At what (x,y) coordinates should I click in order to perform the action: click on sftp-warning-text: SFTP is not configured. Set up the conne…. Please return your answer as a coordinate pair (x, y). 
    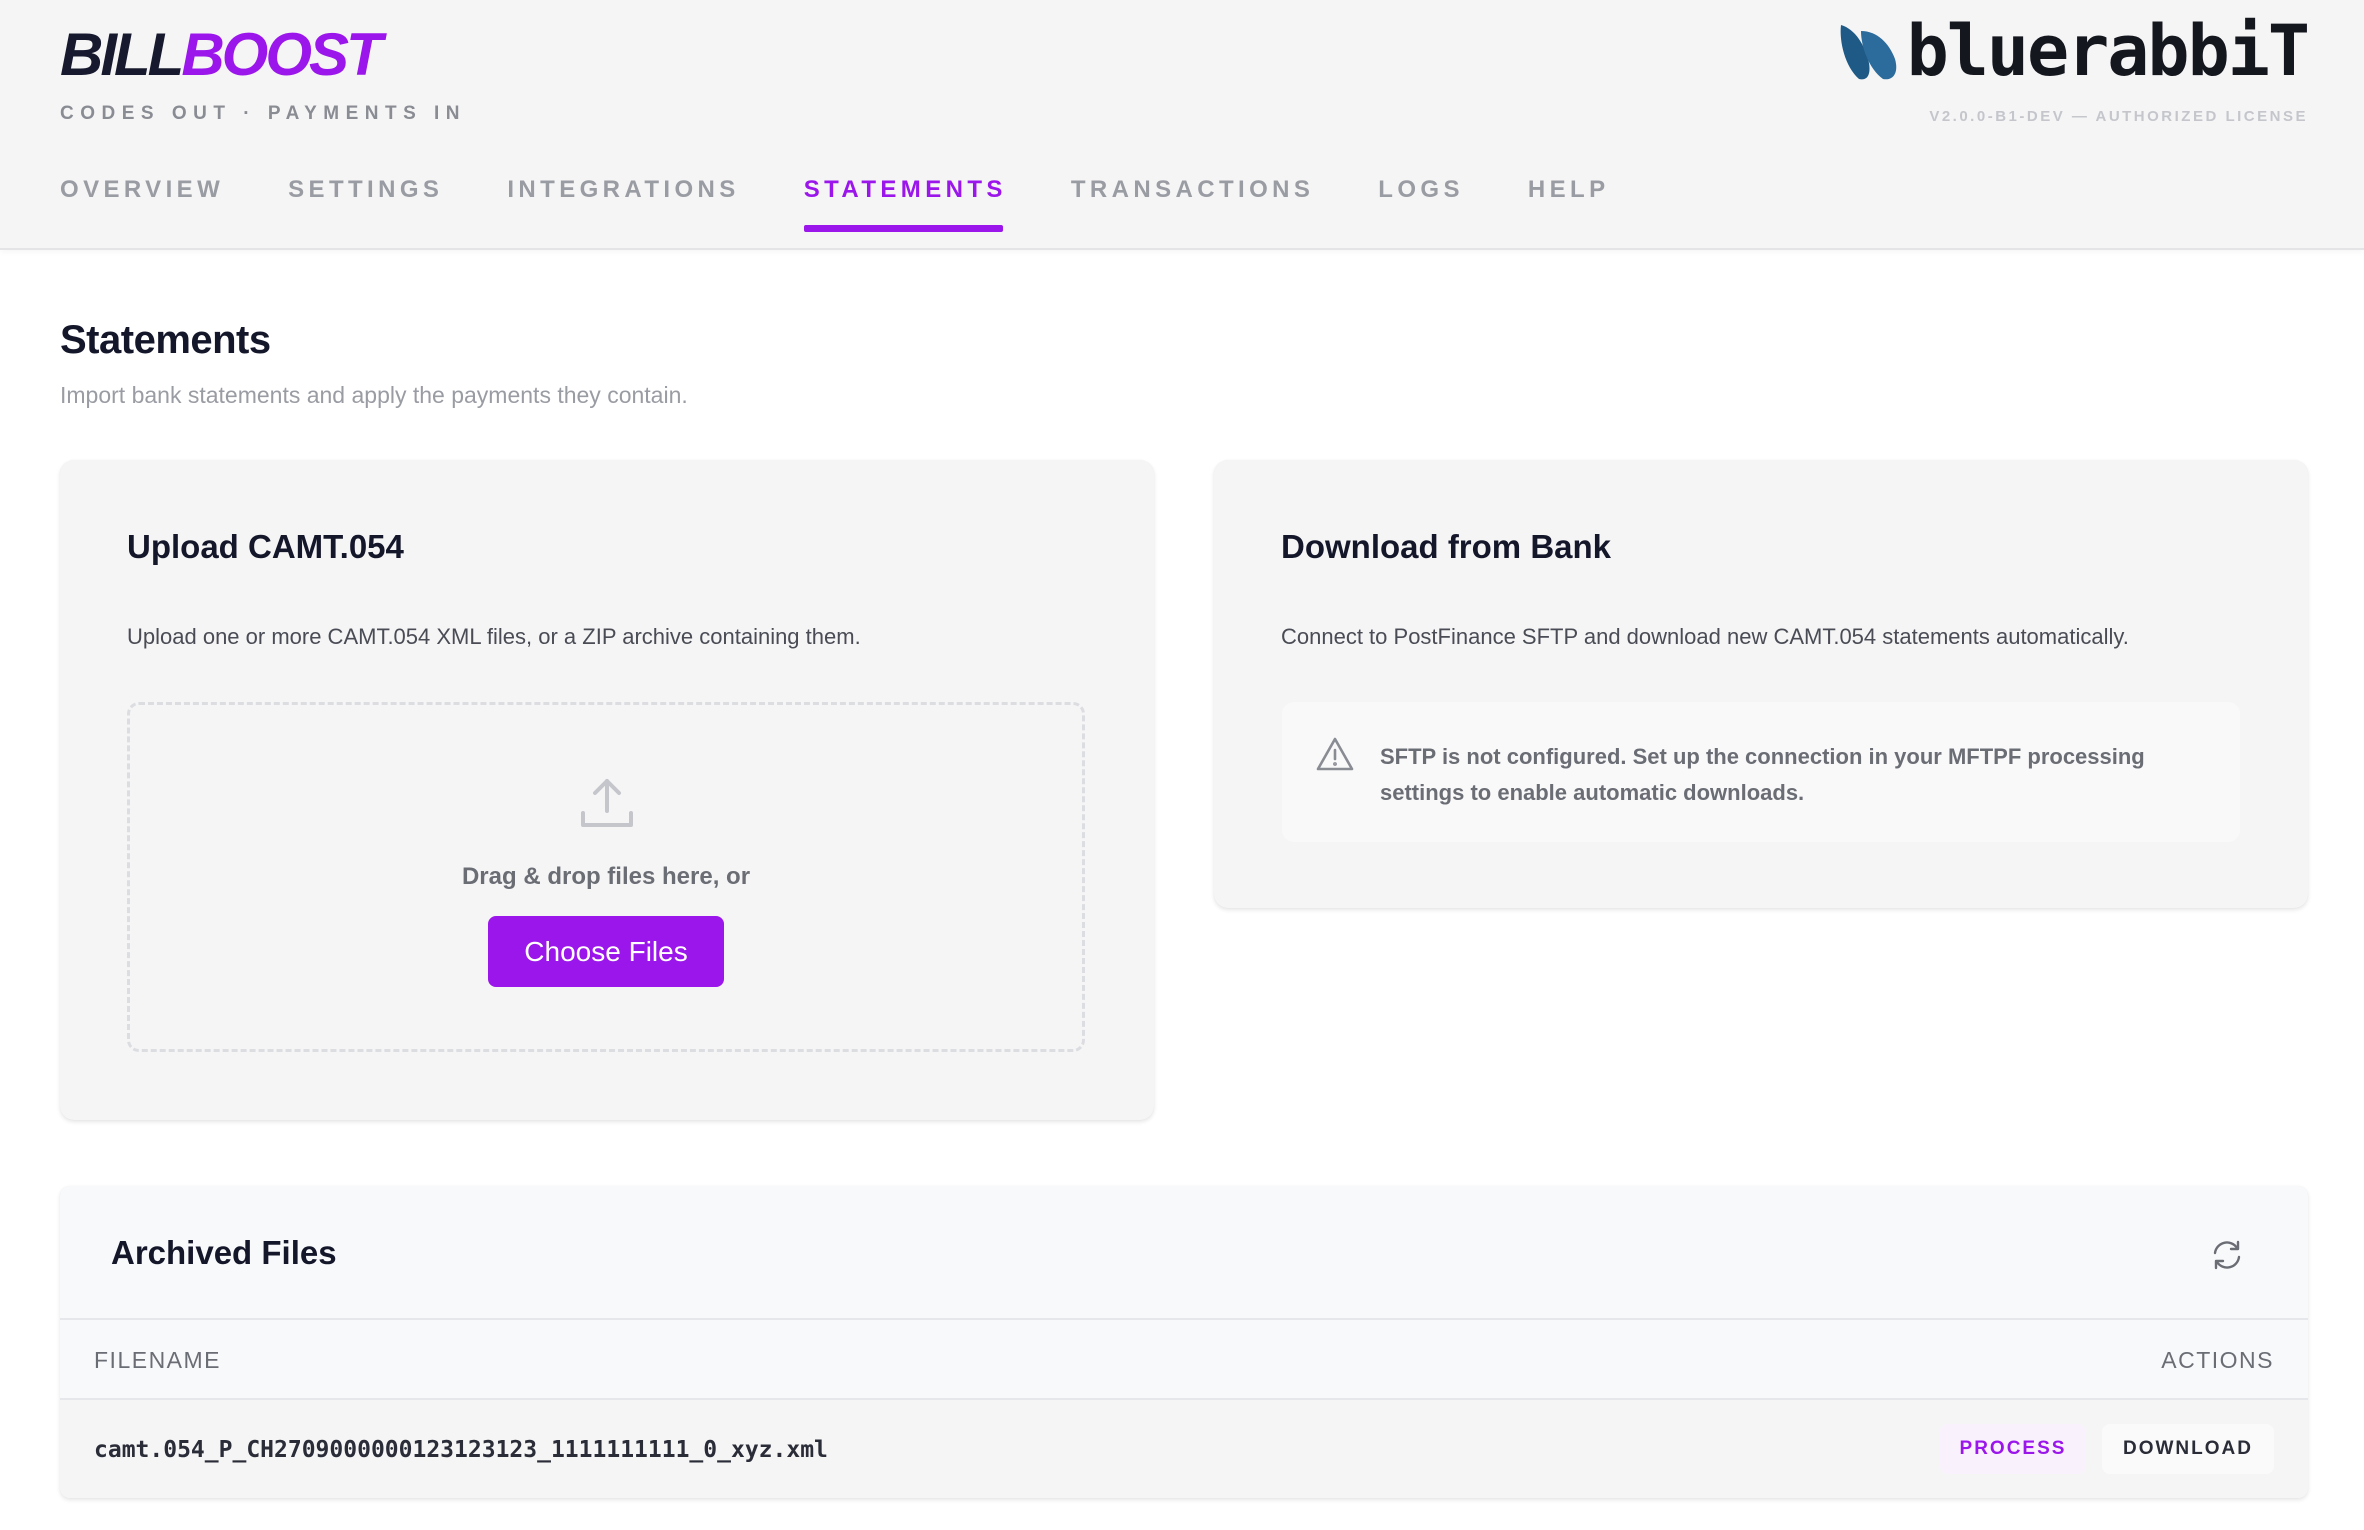
    Looking at the image, I should click on (1762, 774).